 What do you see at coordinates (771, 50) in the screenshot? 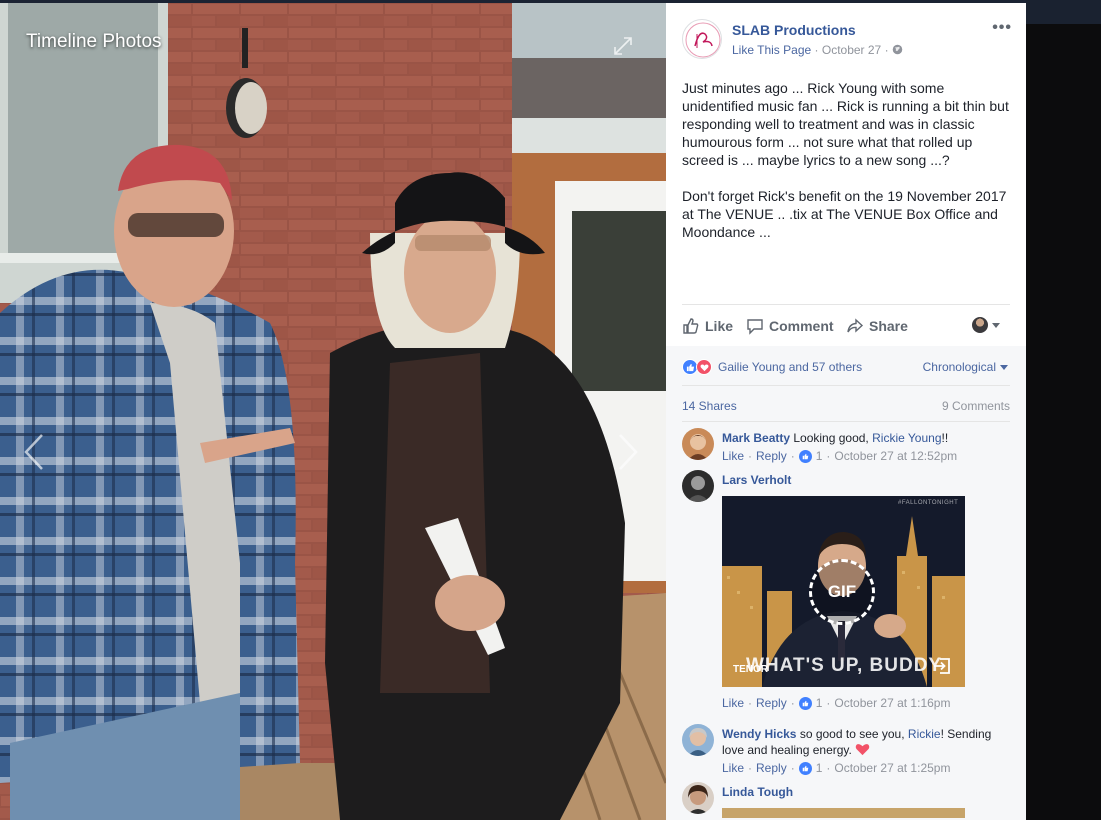
I see `like-page-link: Like This Page` at bounding box center [771, 50].